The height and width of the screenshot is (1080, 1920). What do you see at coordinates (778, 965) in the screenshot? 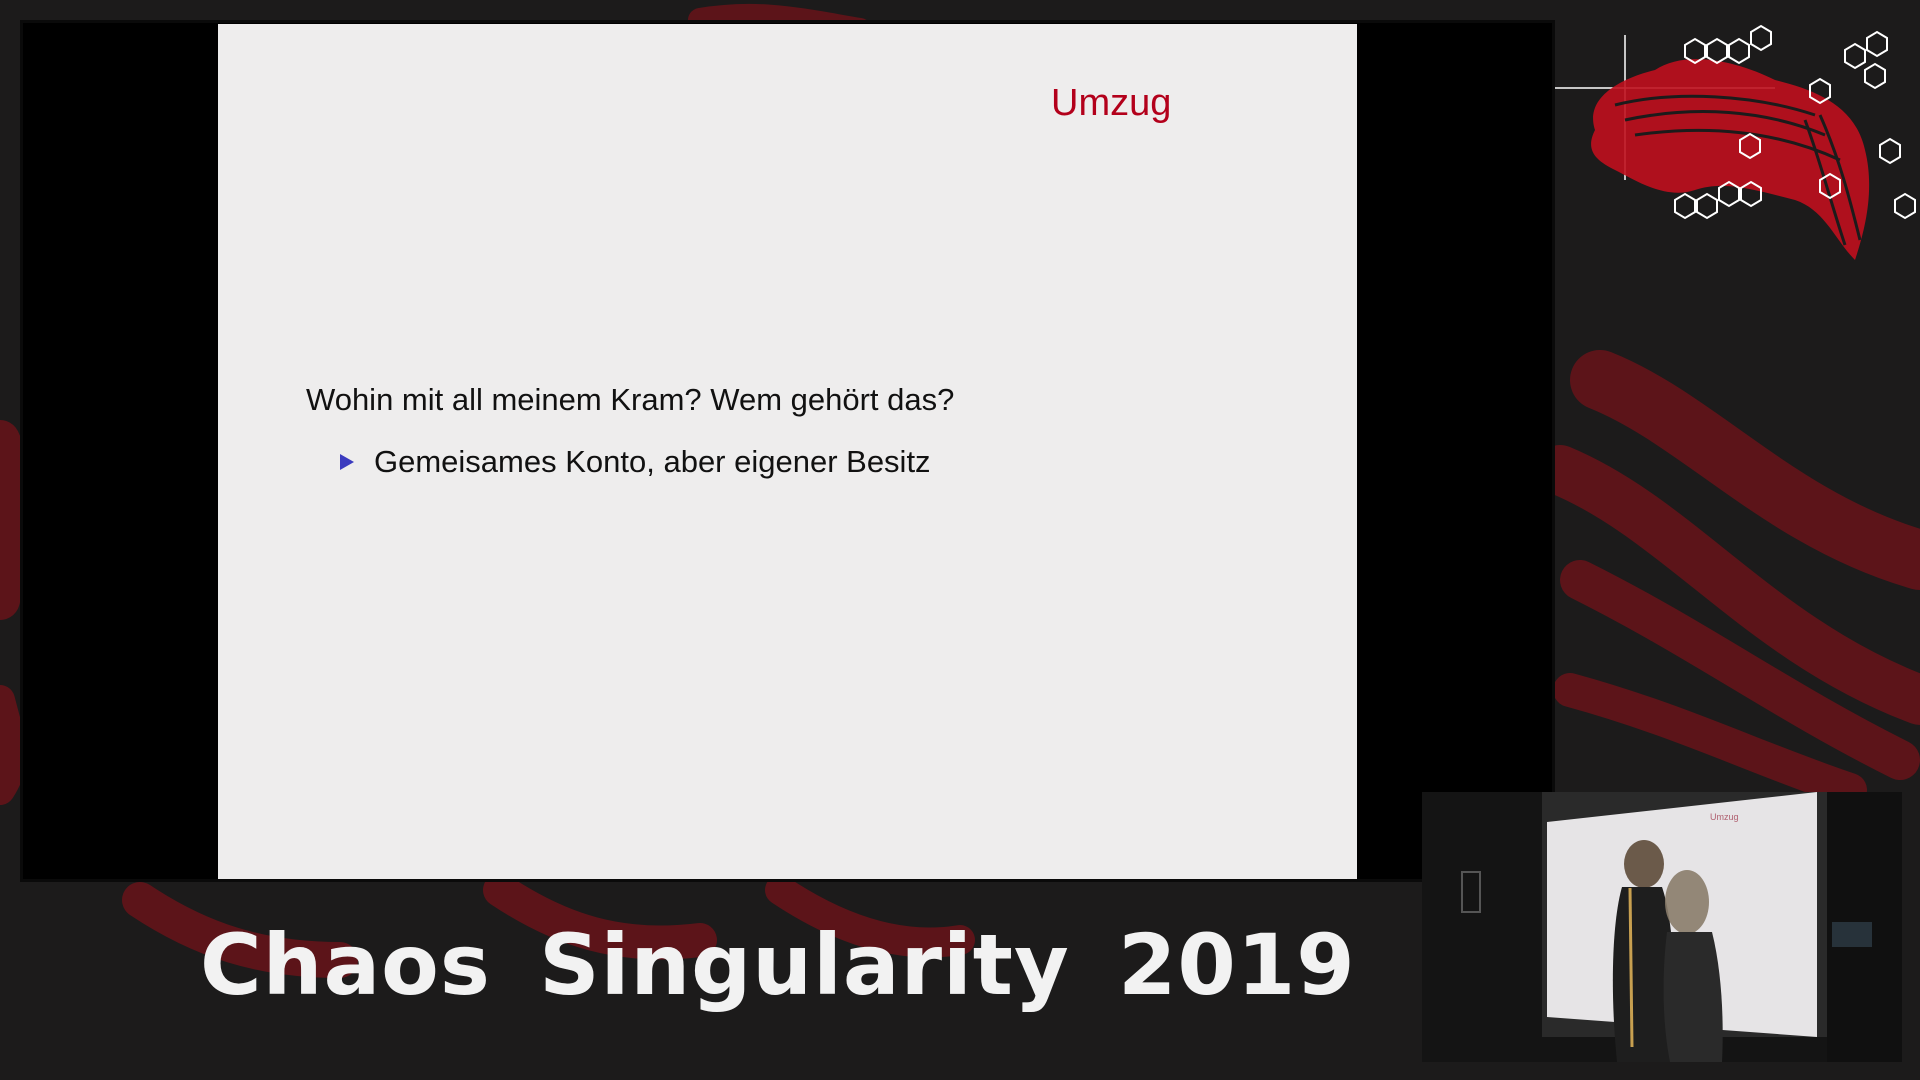
I see `event-name-banner: Chaos Singularity 2019` at bounding box center [778, 965].